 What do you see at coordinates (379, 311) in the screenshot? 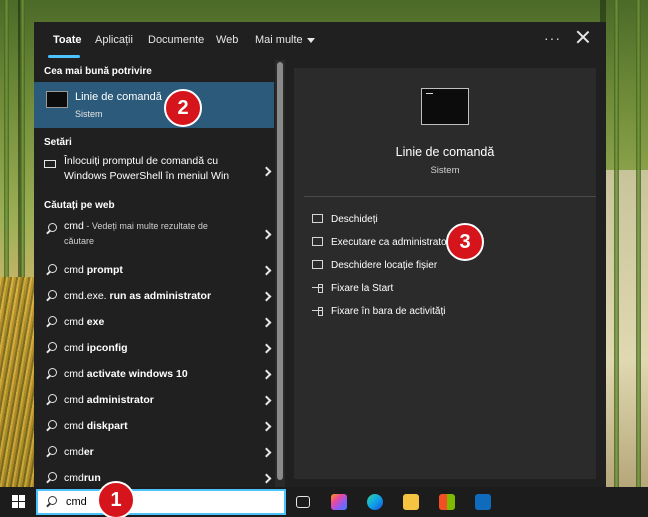
I see `action-pin-to-taskbar: Fixare în bara de activități` at bounding box center [379, 311].